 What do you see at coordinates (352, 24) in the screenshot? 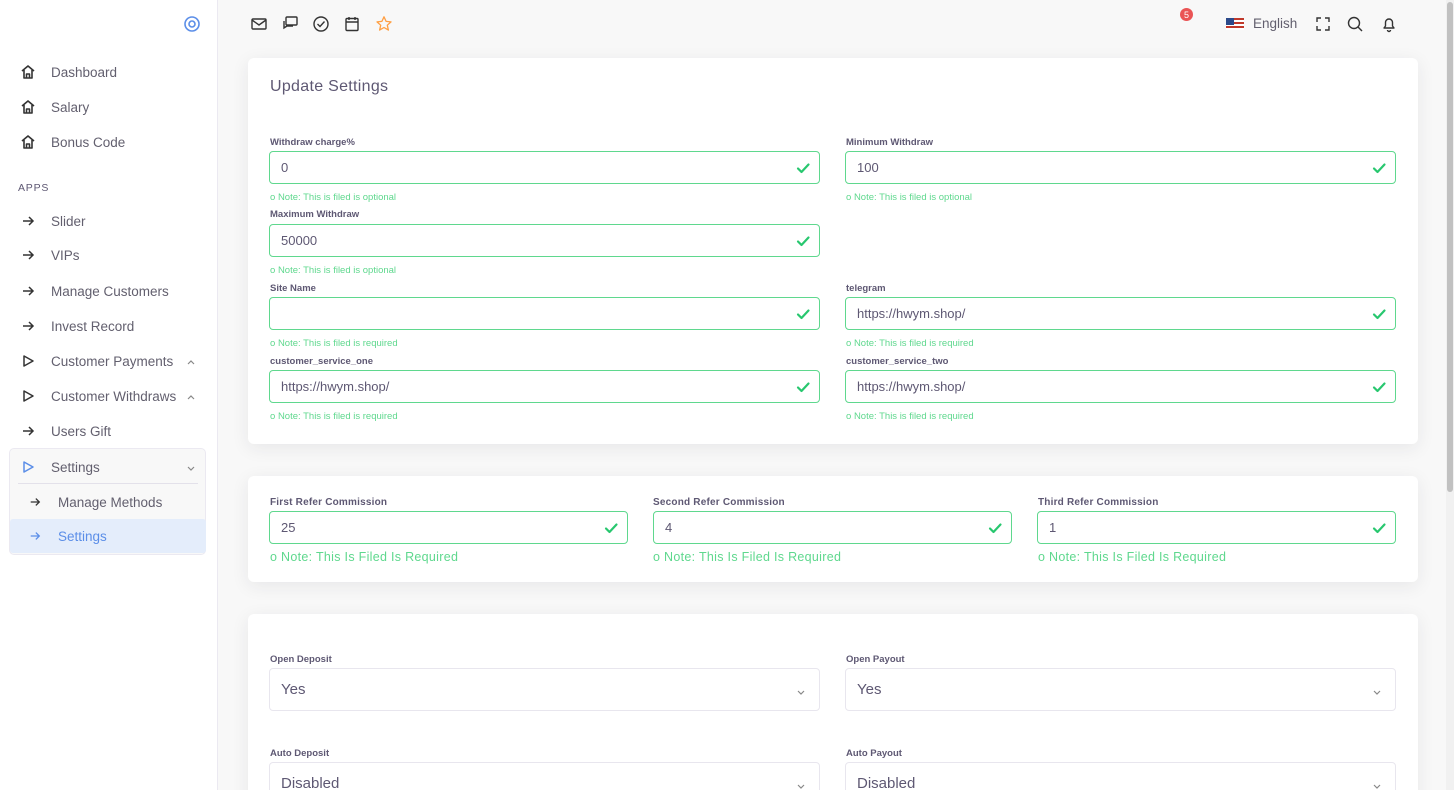
I see `calendar-icon` at bounding box center [352, 24].